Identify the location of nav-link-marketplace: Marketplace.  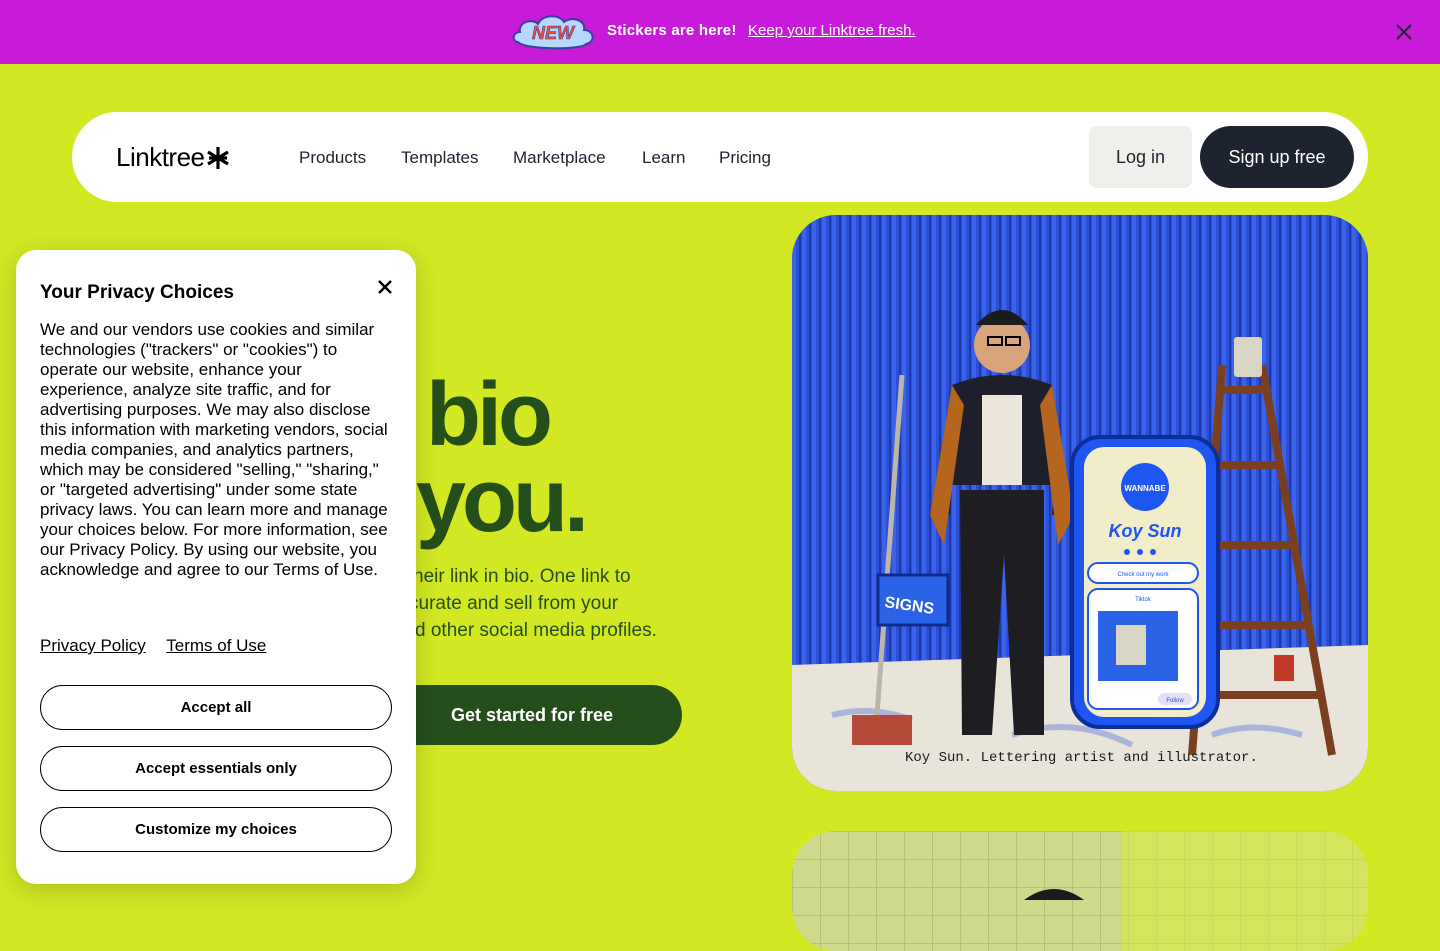
(559, 158).